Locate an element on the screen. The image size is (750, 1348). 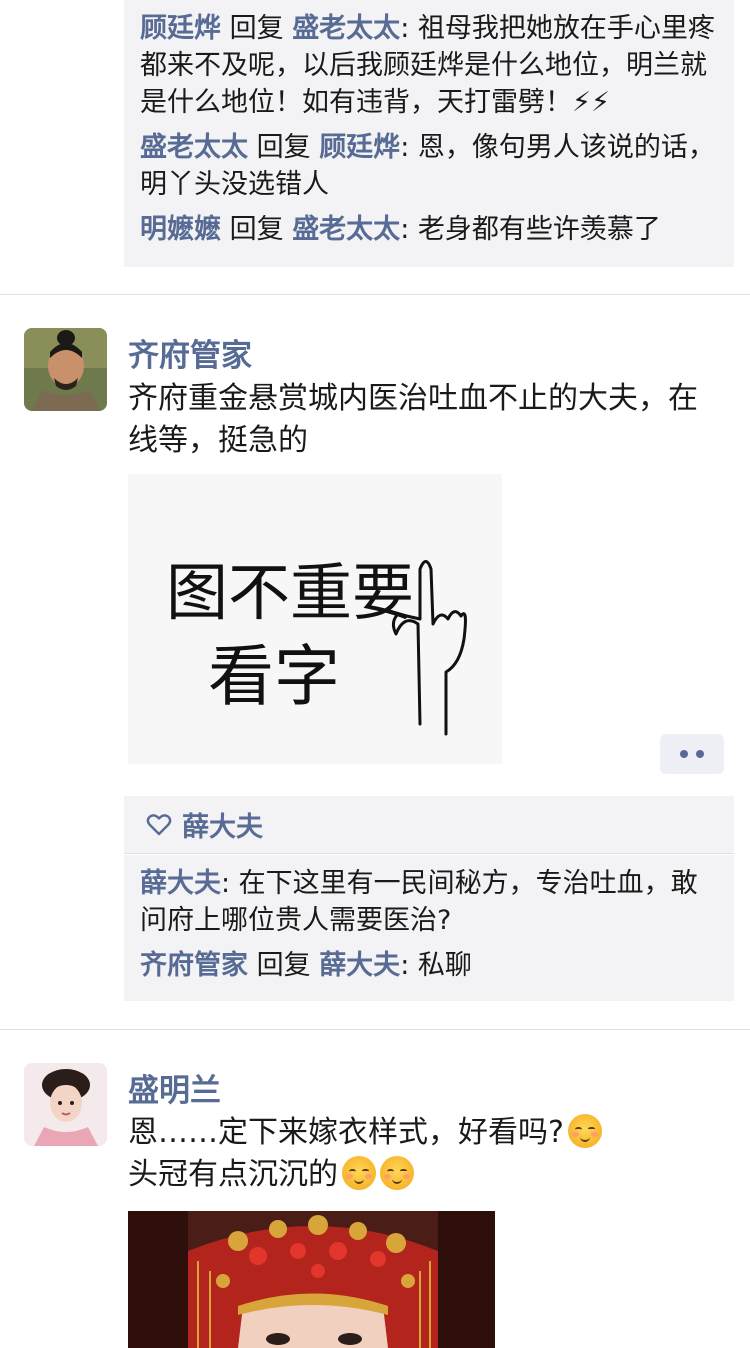
post-text: 齐府重金悬赏城内医治吐血不止的大夫，在线等，挺急的 is located at coordinates (413, 419).